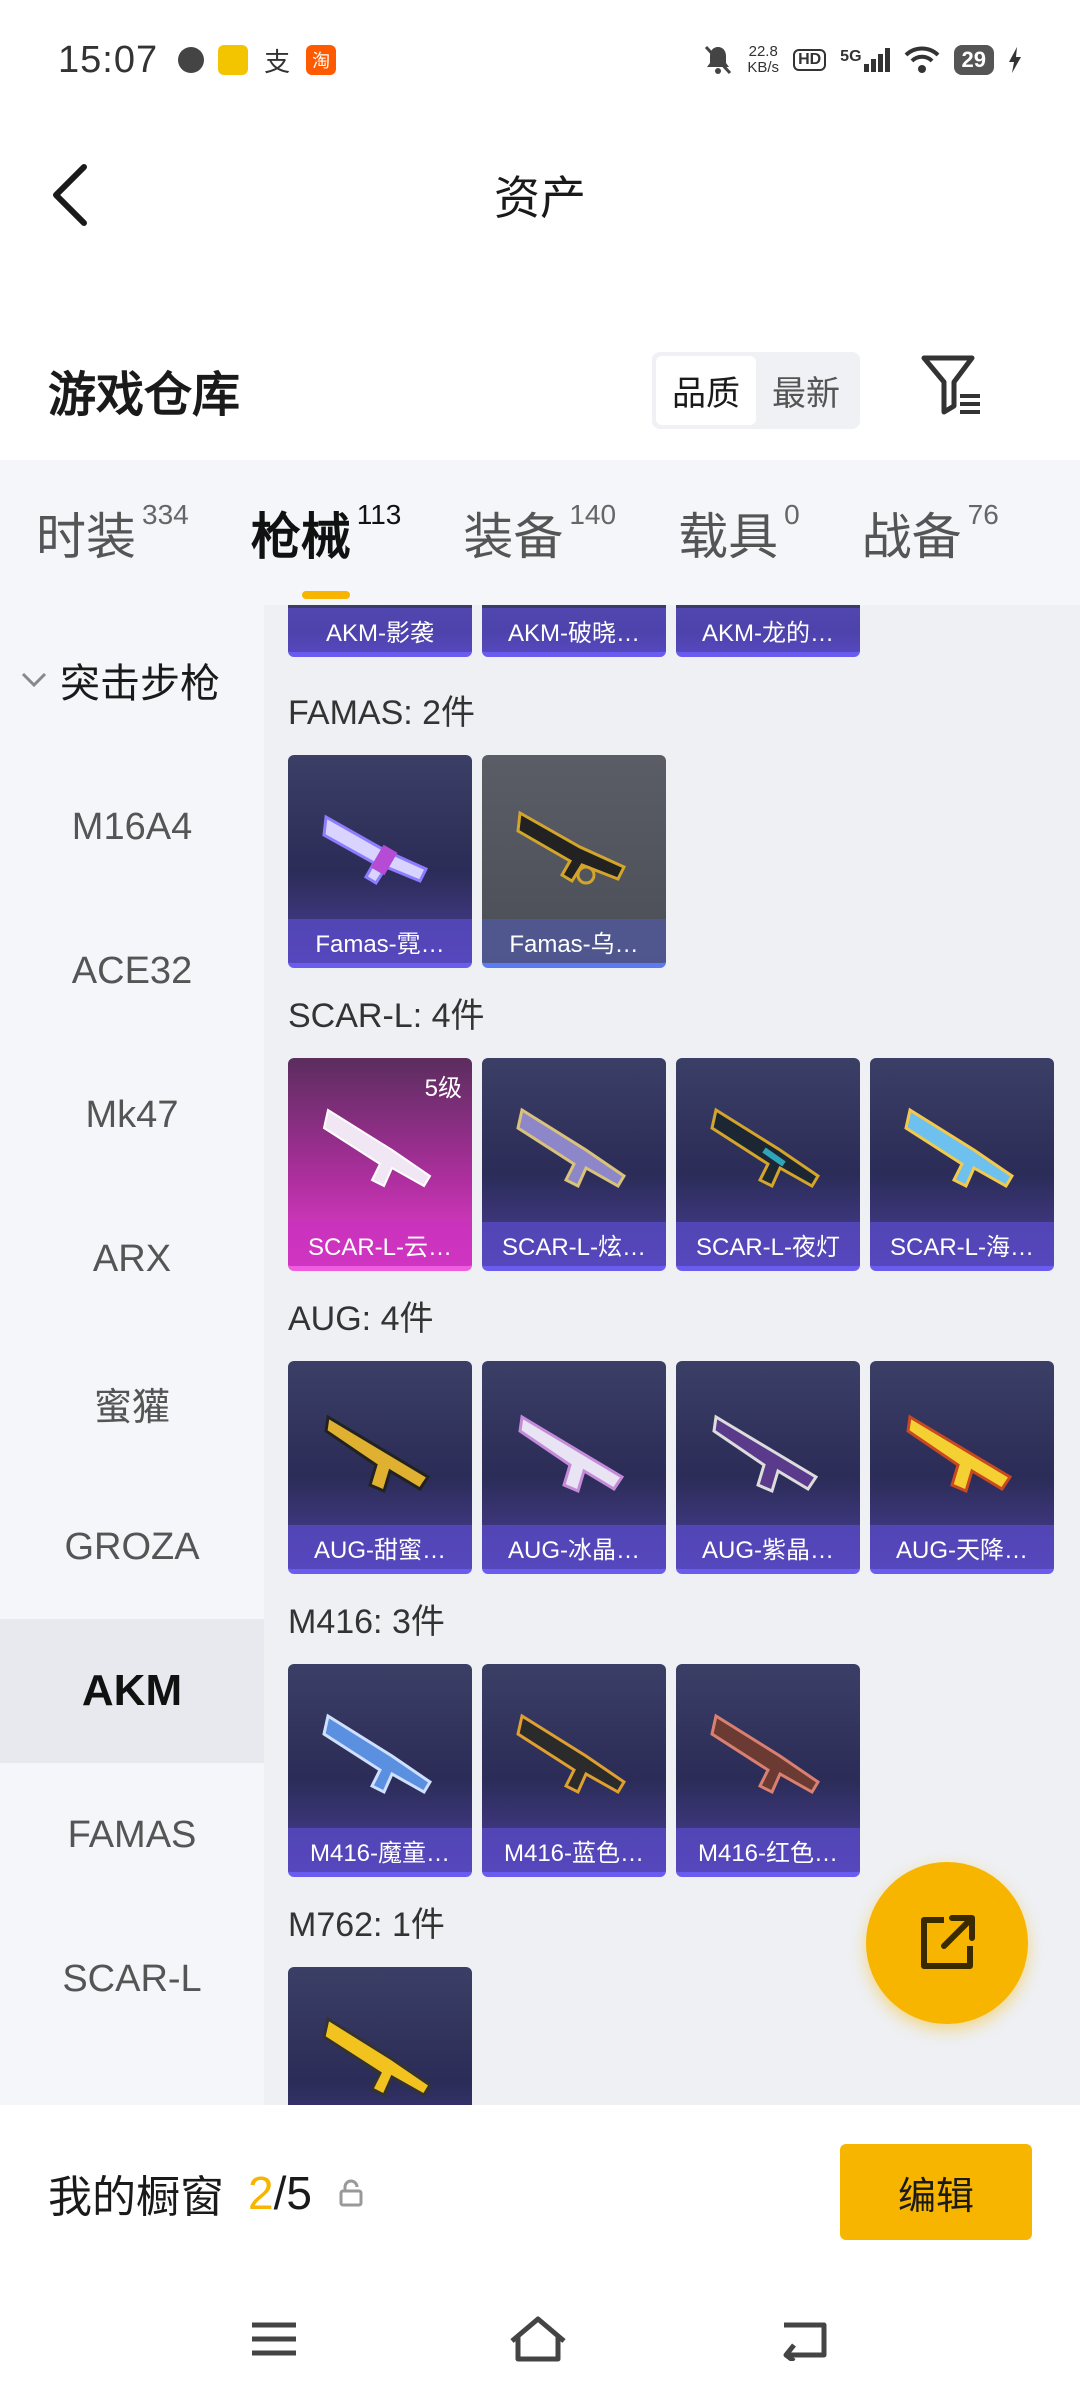 Image resolution: width=1080 pixels, height=2400 pixels. Describe the element at coordinates (361, 1319) in the screenshot. I see `group-title-aug: AUG: 4件` at that location.